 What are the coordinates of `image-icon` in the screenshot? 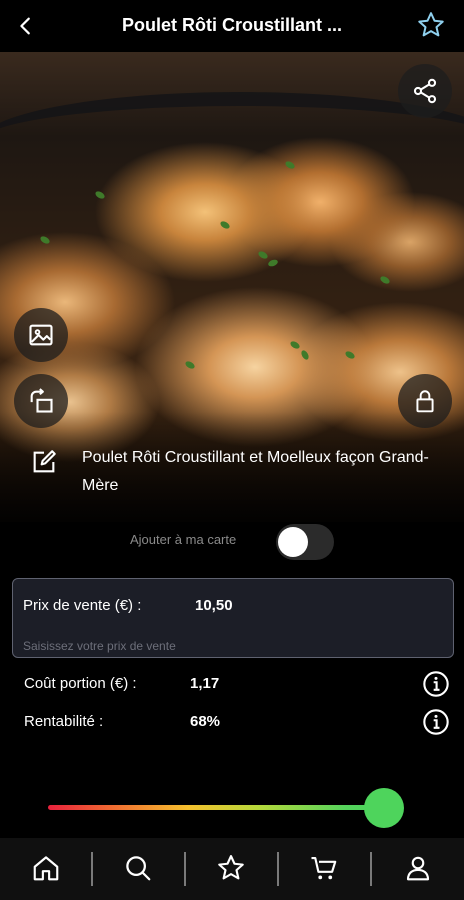 It's located at (41, 335).